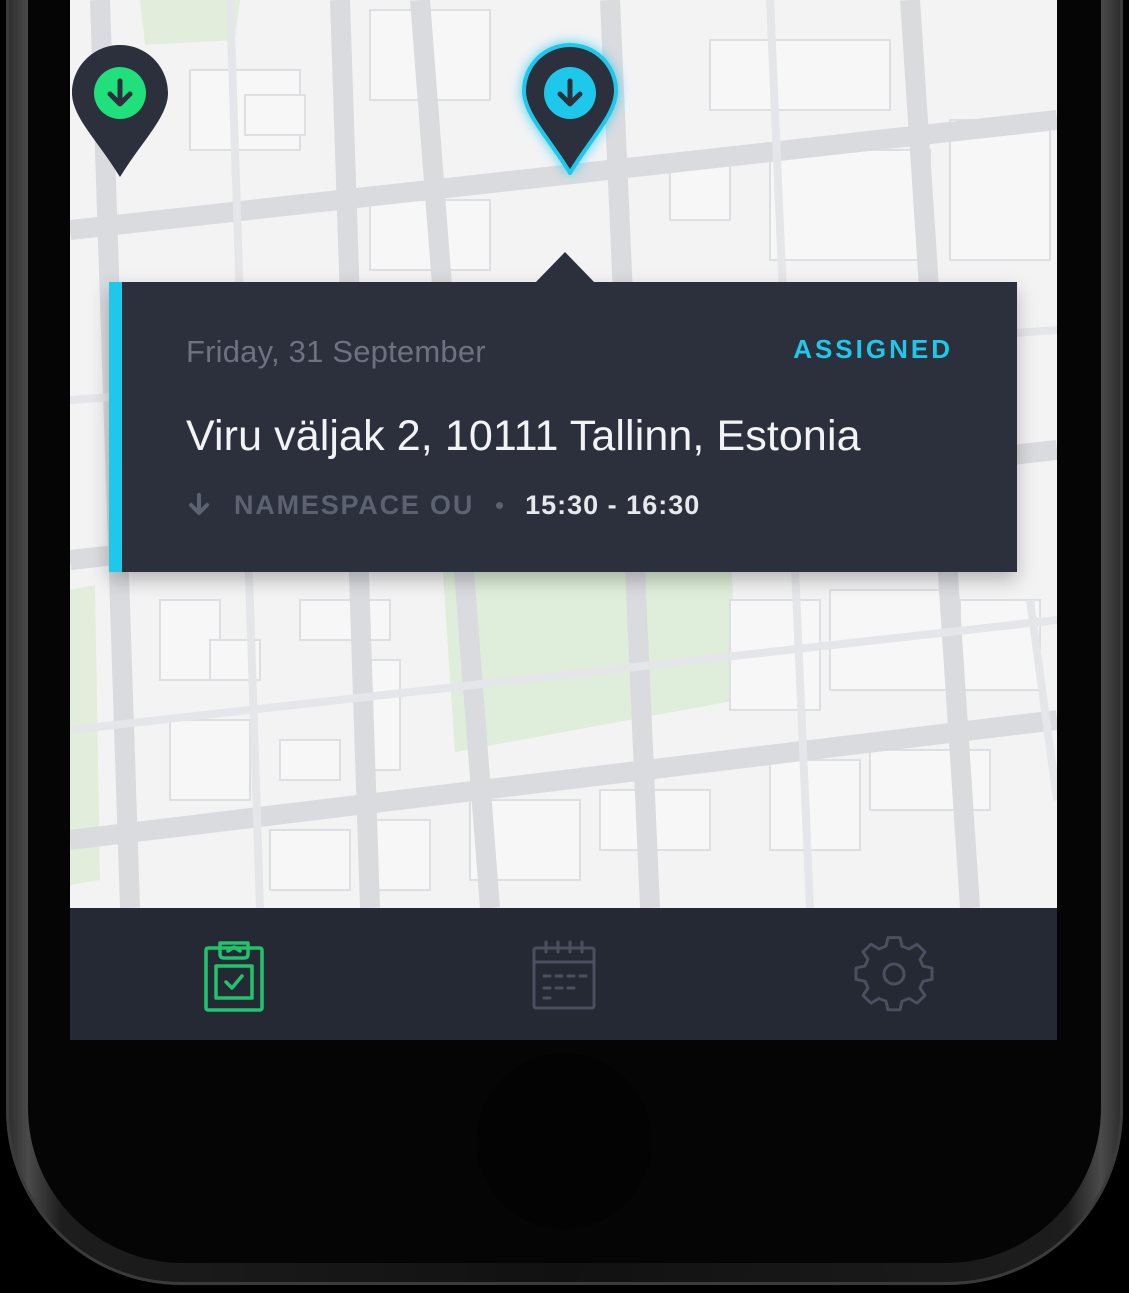 Image resolution: width=1129 pixels, height=1293 pixels. I want to click on popup-pointer, so click(565, 267).